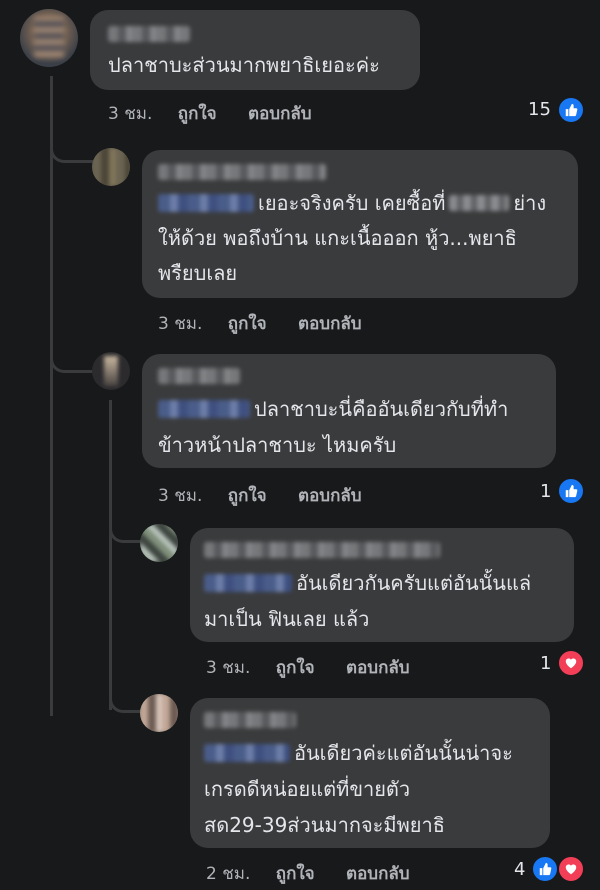  What do you see at coordinates (367, 583) in the screenshot?
I see `comment-text-line: อันเดียวกันครับแต่อันนั้นแล่` at bounding box center [367, 583].